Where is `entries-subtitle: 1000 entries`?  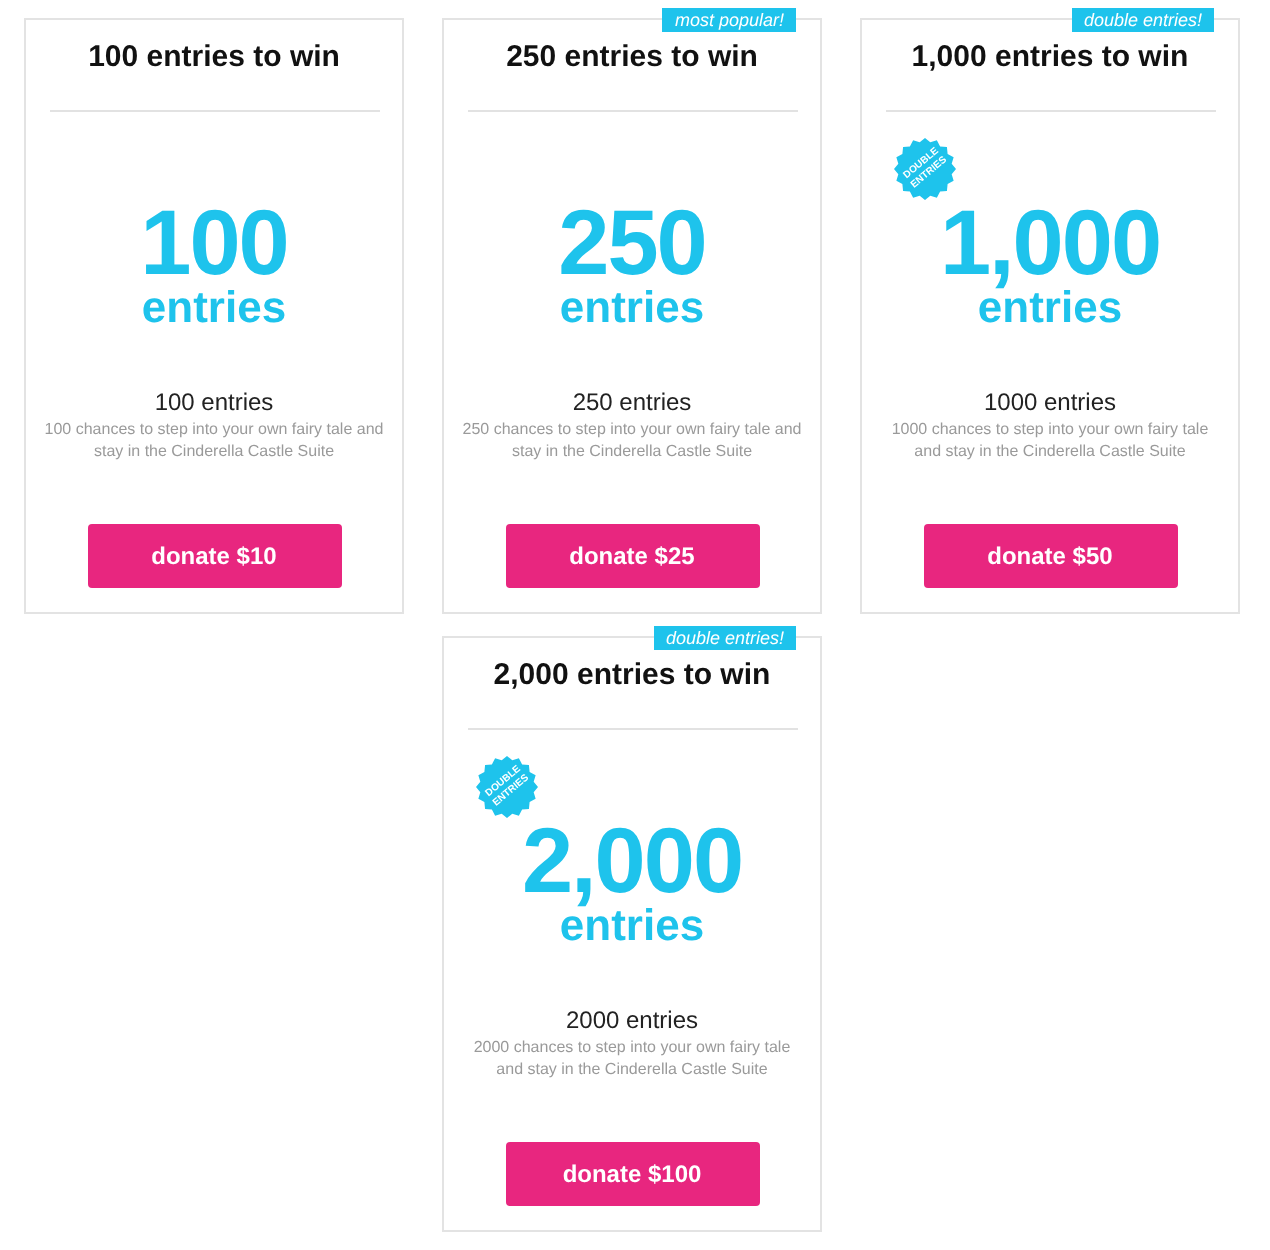 entries-subtitle: 1000 entries is located at coordinates (1050, 402).